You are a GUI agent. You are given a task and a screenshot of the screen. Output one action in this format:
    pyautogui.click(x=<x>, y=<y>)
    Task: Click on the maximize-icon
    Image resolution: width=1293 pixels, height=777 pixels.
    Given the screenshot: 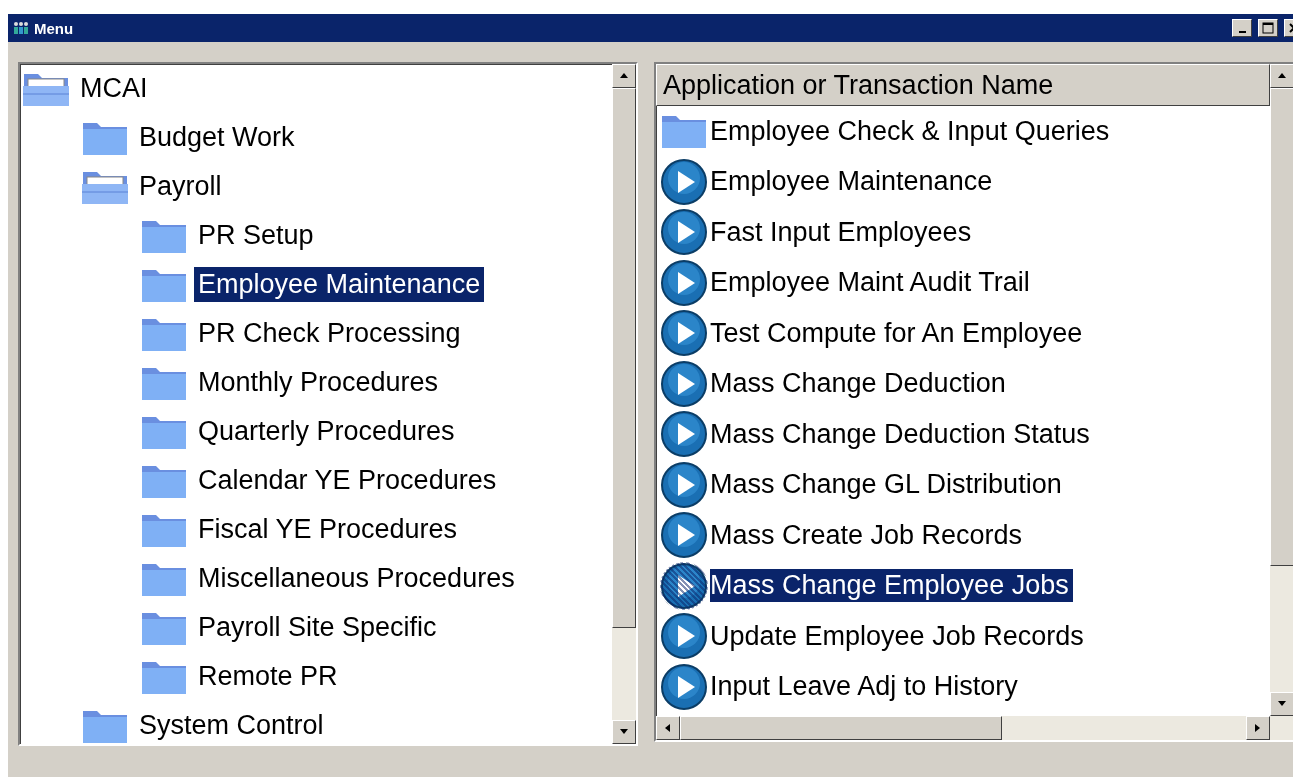 What is the action you would take?
    pyautogui.click(x=1268, y=28)
    